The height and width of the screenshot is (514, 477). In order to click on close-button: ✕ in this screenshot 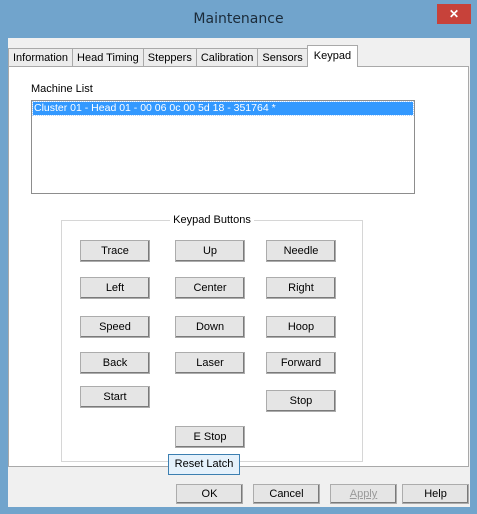, I will do `click(454, 14)`.